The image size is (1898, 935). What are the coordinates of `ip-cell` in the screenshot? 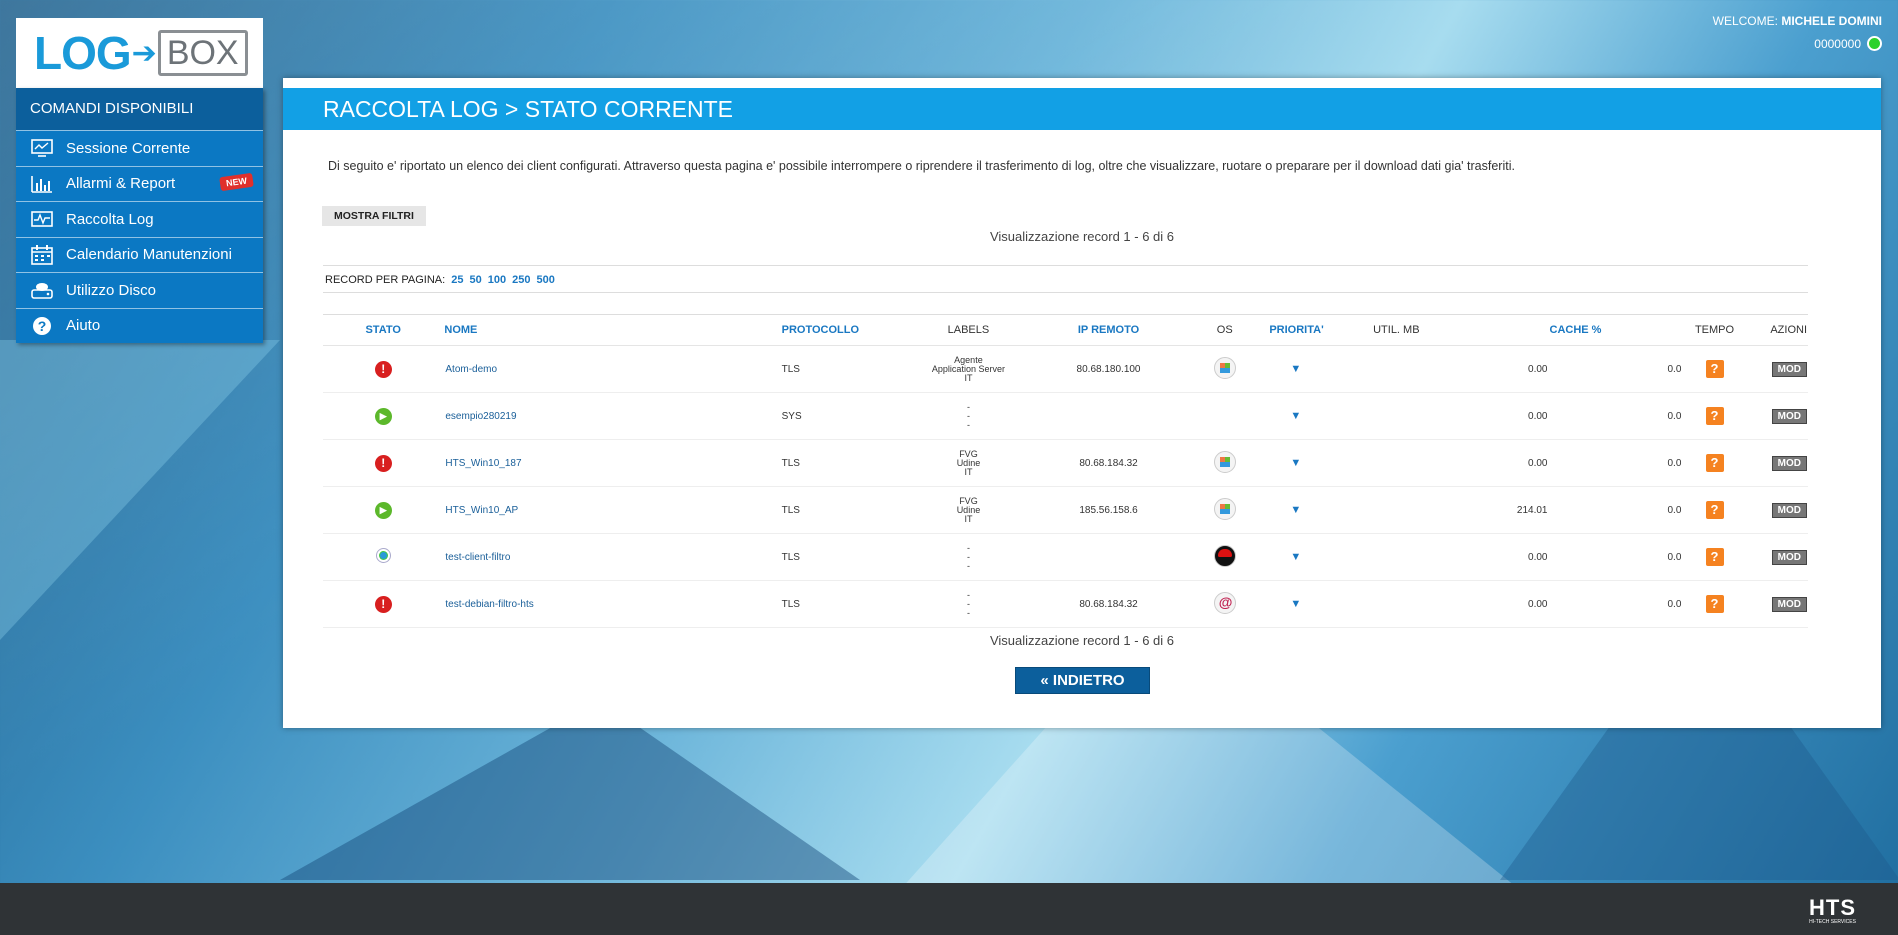 It's located at (1108, 557).